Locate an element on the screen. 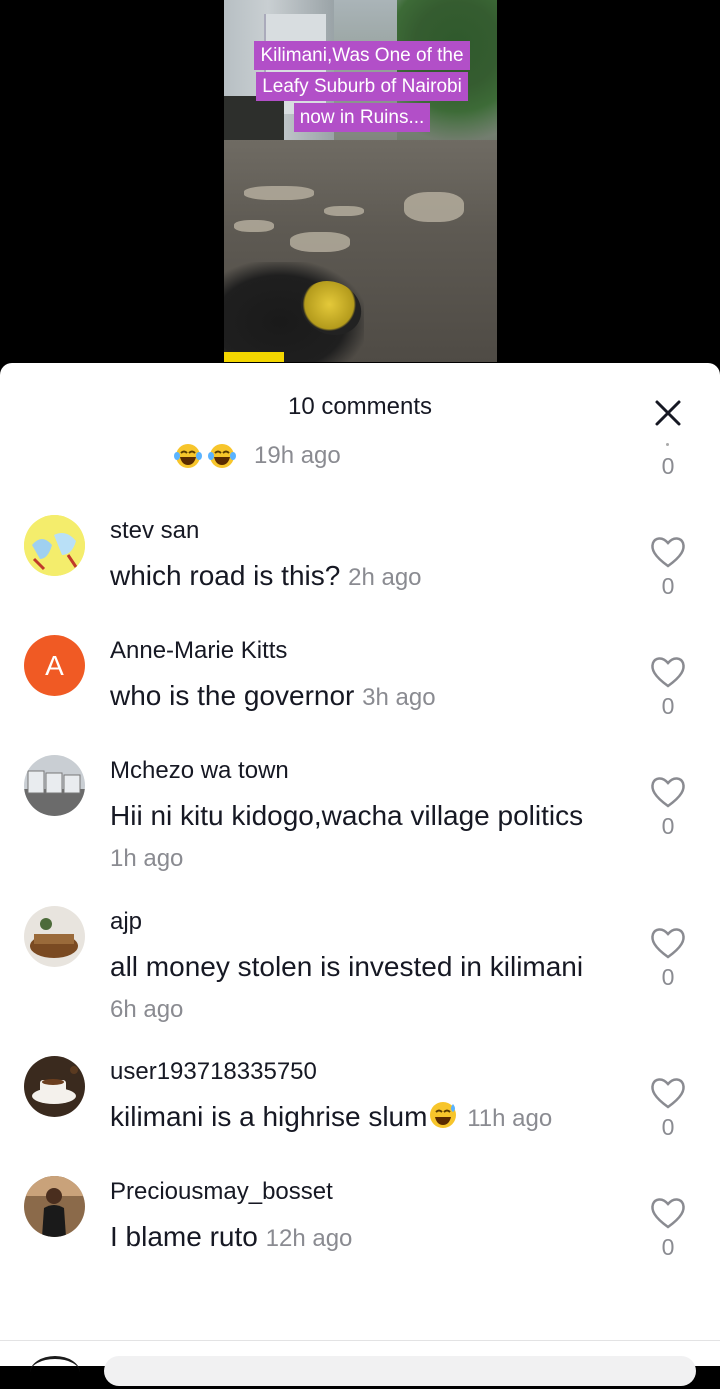 This screenshot has width=720, height=1389. avatar: A is located at coordinates (54, 665).